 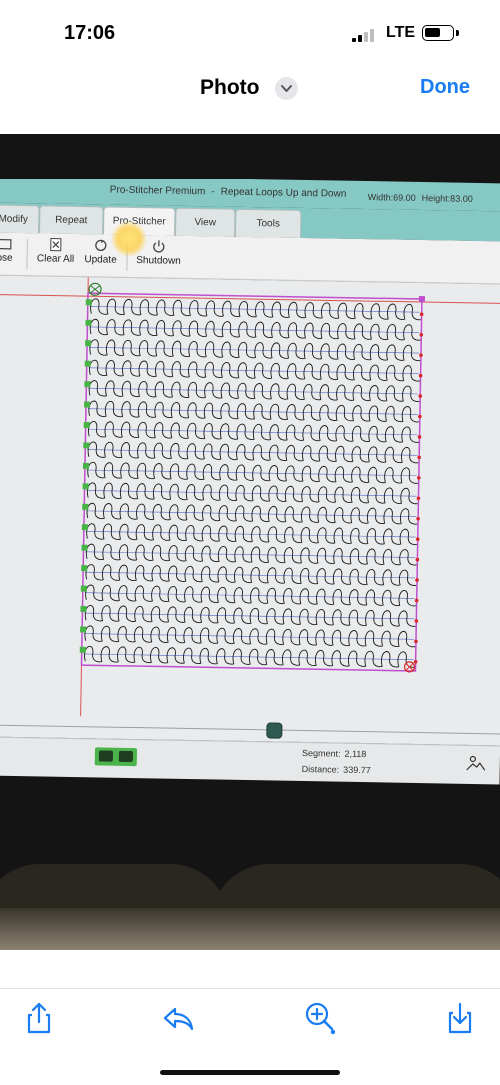 I want to click on battery-tip, so click(x=457, y=33).